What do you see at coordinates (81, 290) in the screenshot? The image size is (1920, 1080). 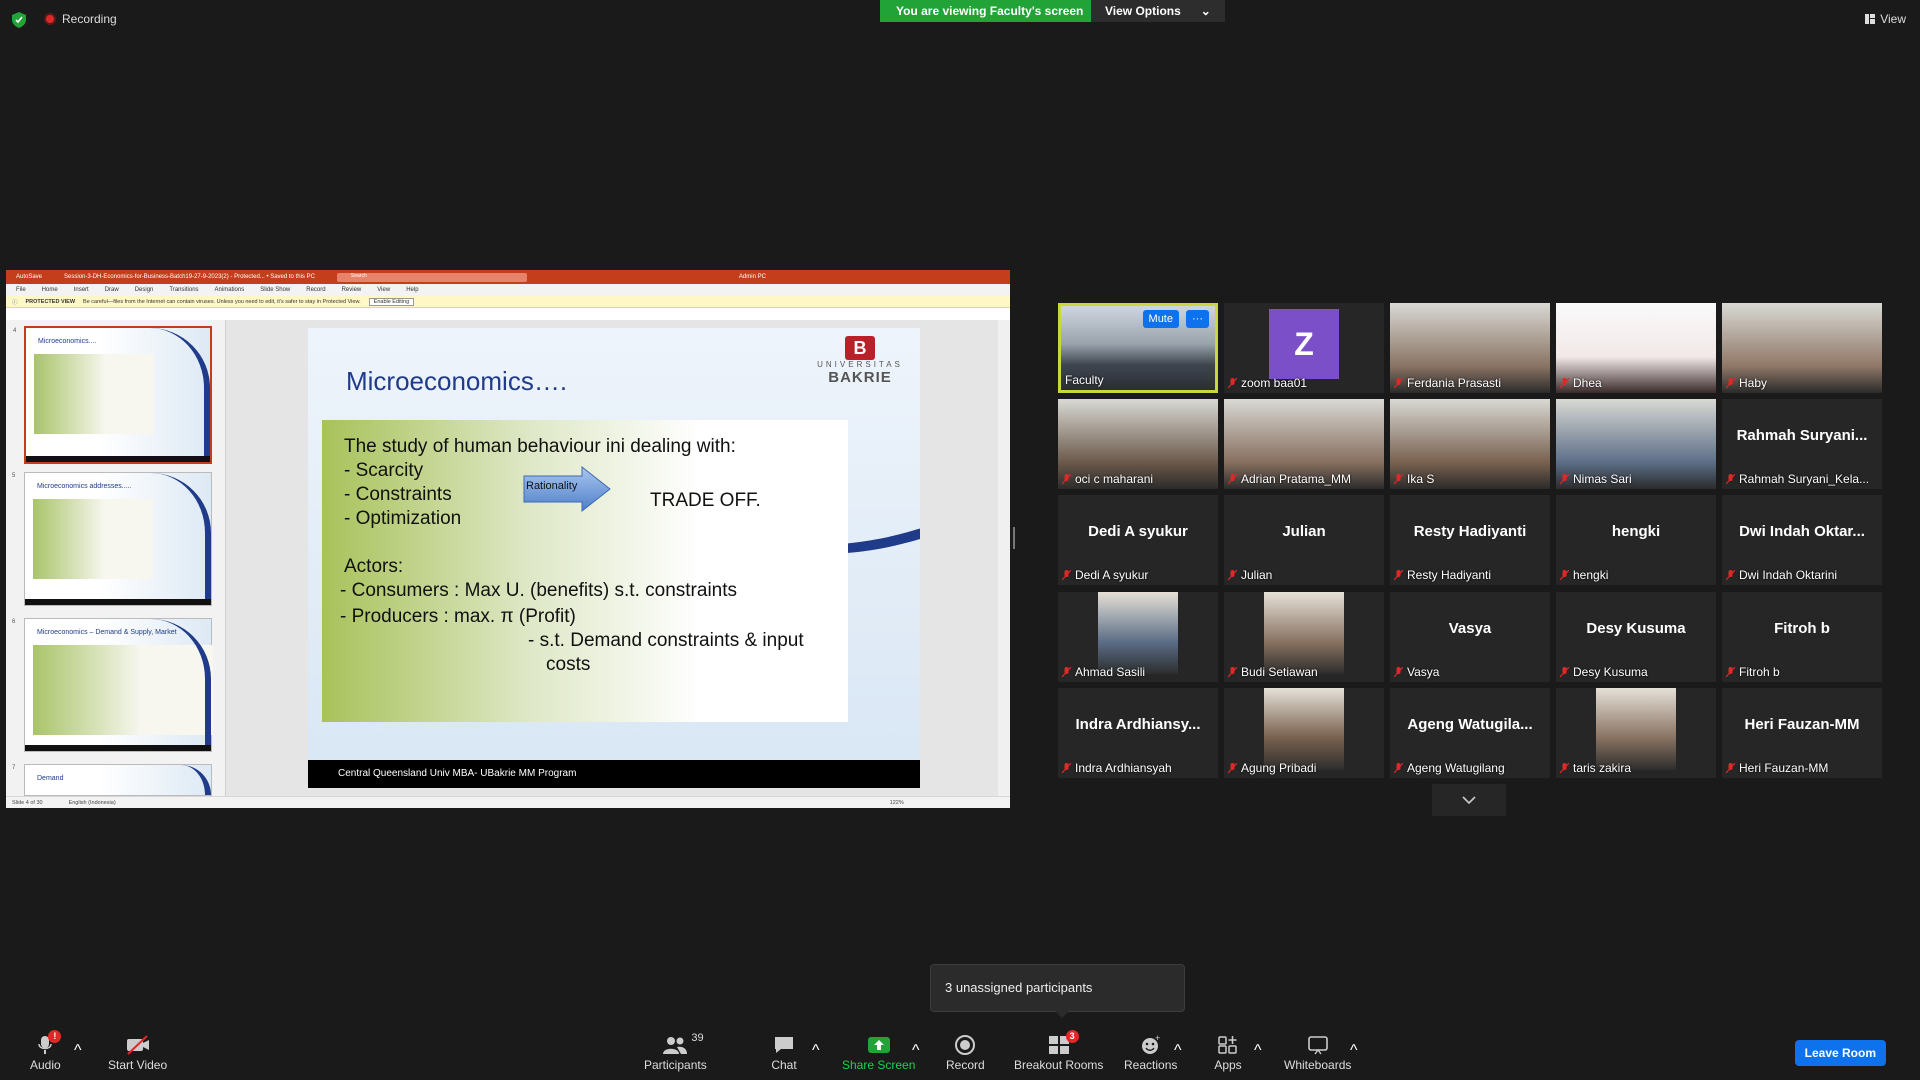 I see `ppt-menu-insert: Insert` at bounding box center [81, 290].